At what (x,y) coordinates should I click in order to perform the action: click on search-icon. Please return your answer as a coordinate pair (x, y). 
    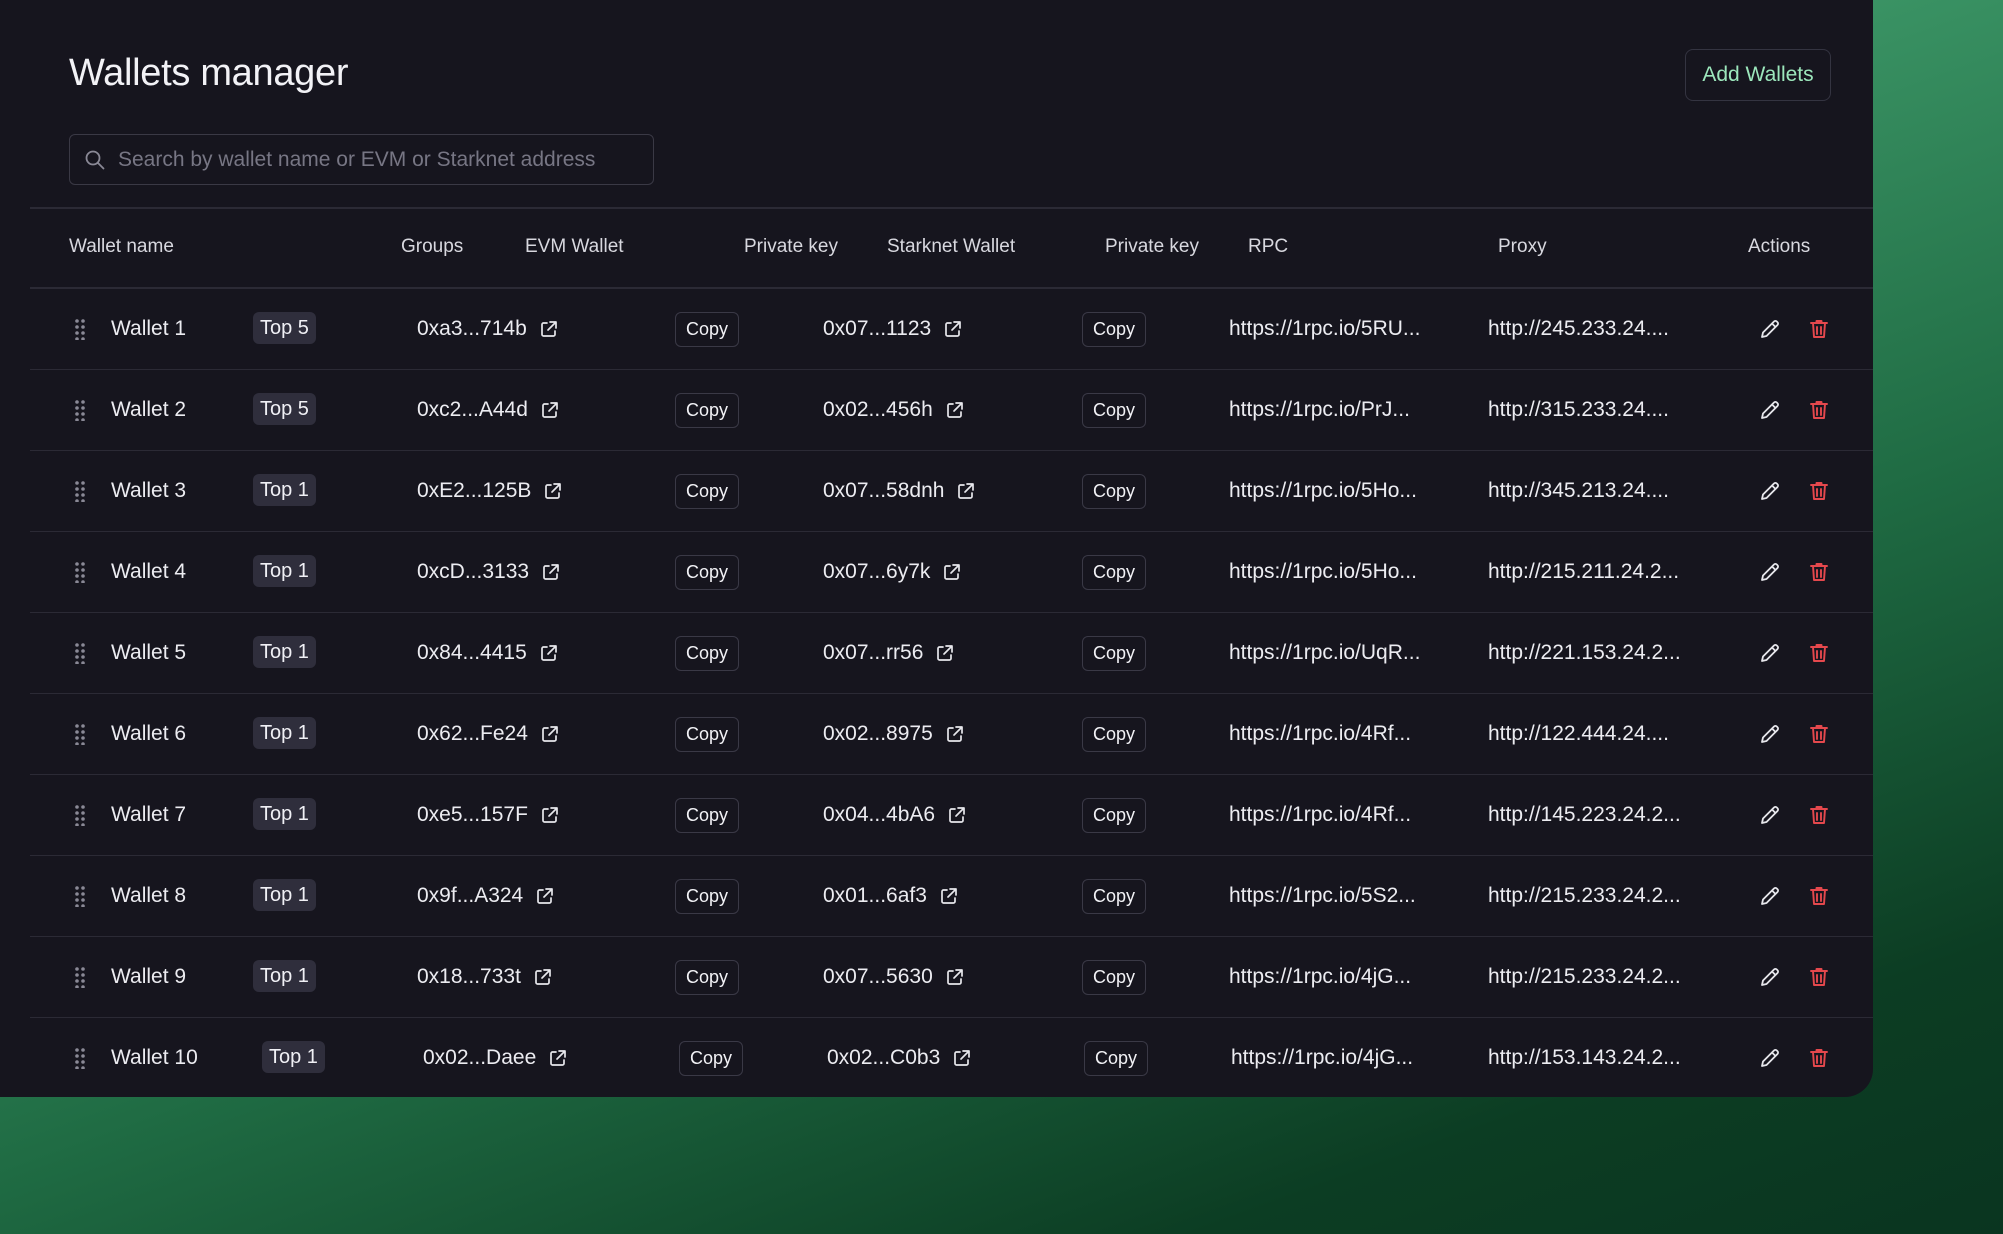
    Looking at the image, I should click on (95, 160).